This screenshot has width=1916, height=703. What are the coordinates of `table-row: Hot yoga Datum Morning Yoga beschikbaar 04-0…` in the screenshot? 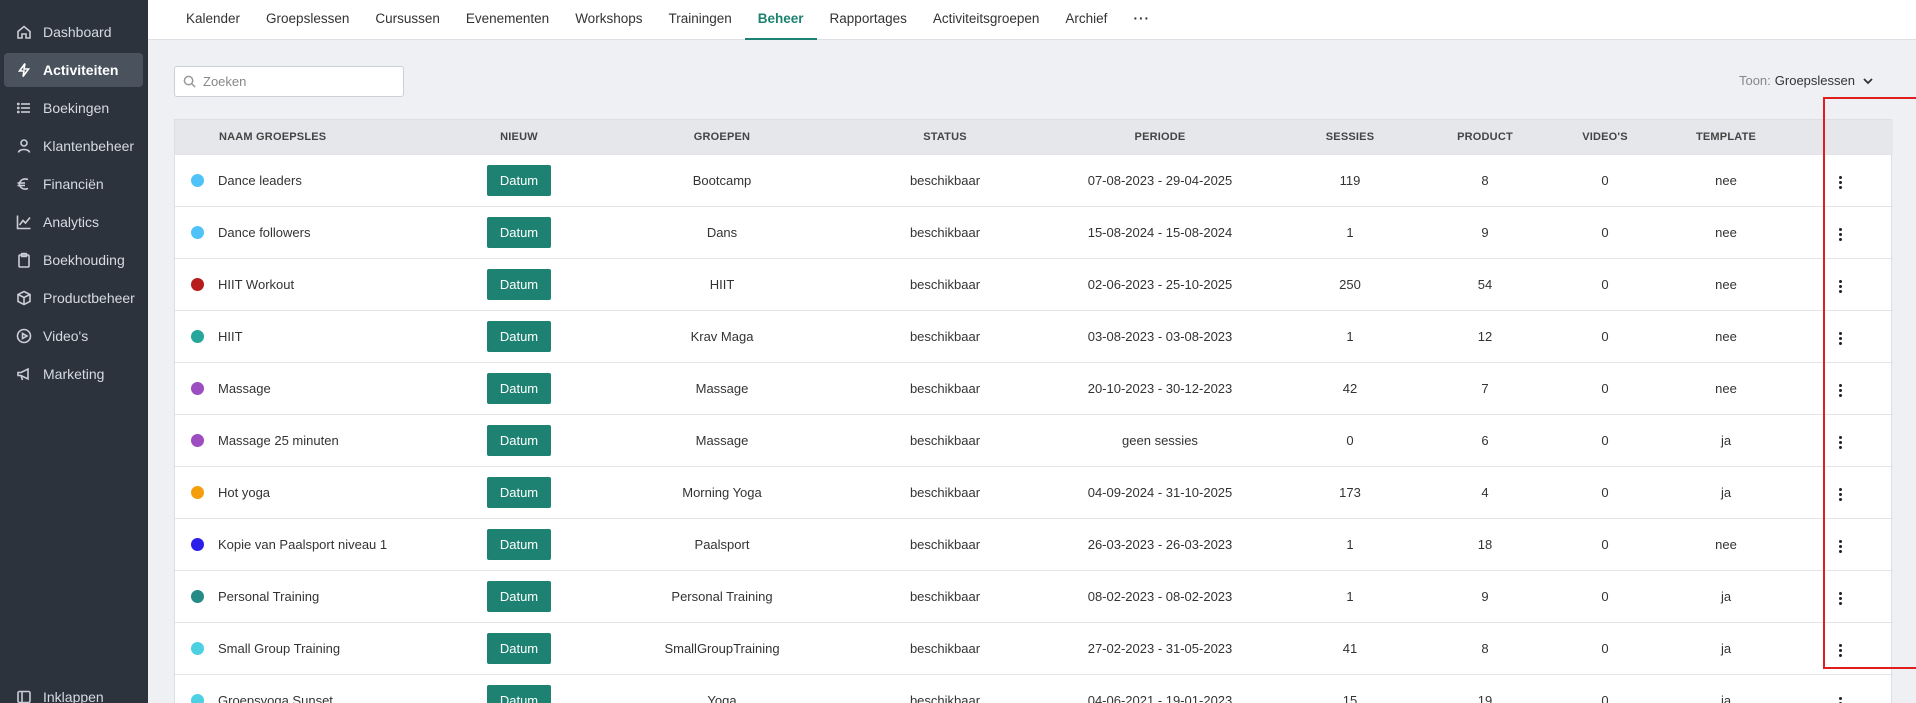 It's located at (1034, 492).